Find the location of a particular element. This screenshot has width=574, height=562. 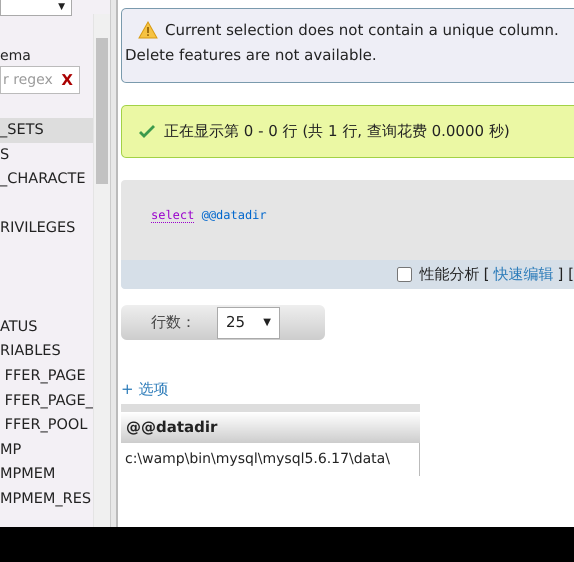

notice-text: 正在显示第 0 - 0 行 (共 1 行, 查询花费 0.0000 秒) is located at coordinates (337, 131).